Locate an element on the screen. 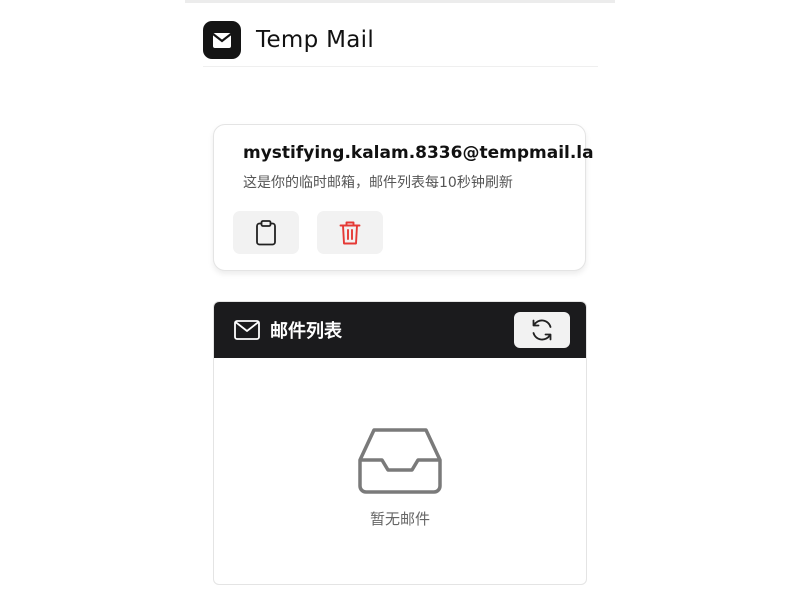 This screenshot has height=600, width=800. empty-state: 暂无邮件 is located at coordinates (400, 477).